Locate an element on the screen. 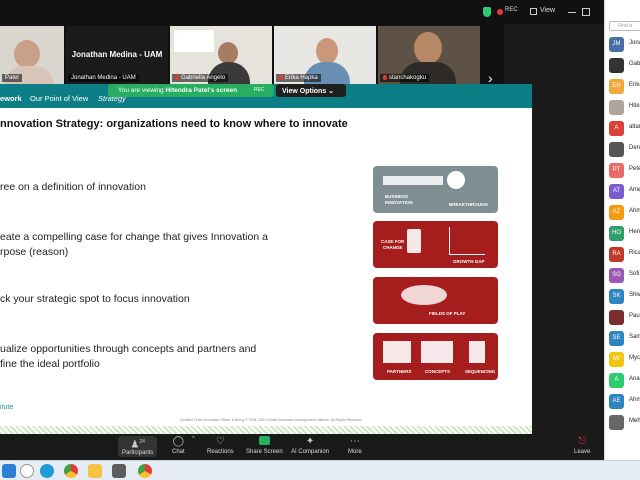 The height and width of the screenshot is (480, 640). avatar: AE is located at coordinates (616, 401).